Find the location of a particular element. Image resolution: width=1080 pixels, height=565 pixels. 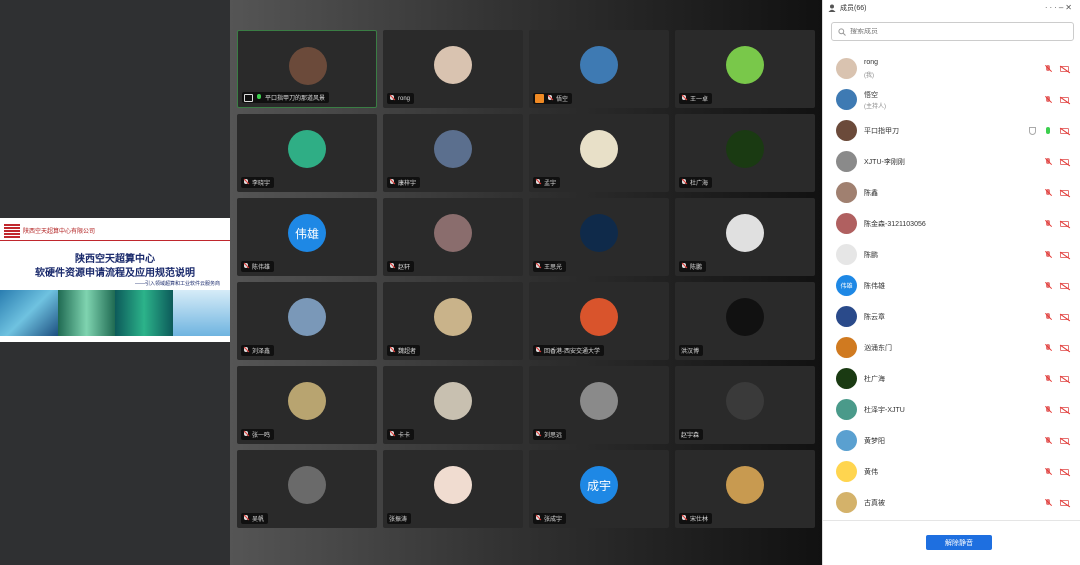

participant-video-tile: 孟宇 is located at coordinates (599, 153).